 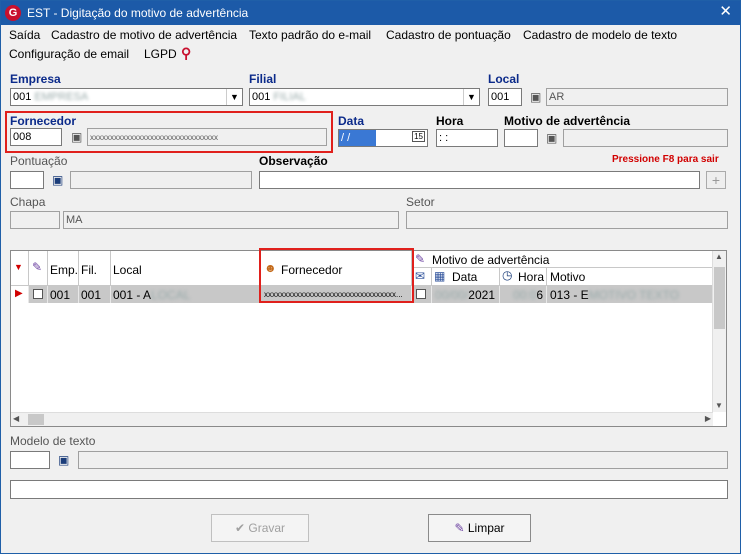 I want to click on local-name: AR, so click(x=557, y=97).